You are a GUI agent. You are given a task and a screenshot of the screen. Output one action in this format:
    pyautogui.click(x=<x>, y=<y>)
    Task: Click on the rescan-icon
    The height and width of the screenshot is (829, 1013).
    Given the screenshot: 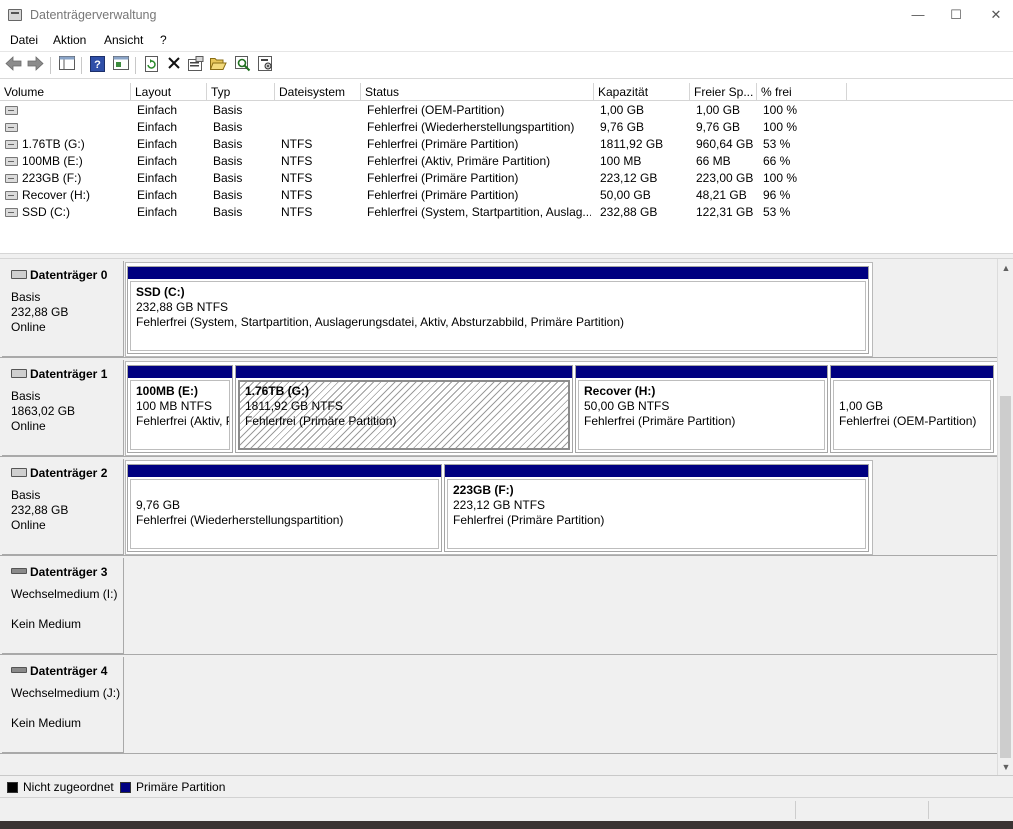 What is the action you would take?
    pyautogui.click(x=242, y=65)
    